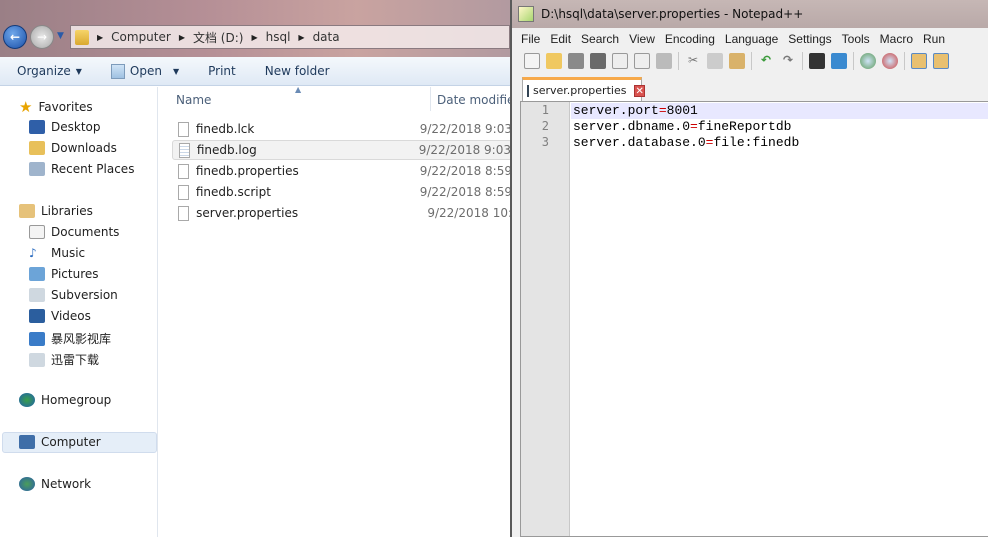 This screenshot has height=537, width=988. What do you see at coordinates (55, 484) in the screenshot?
I see `nav-network: Network` at bounding box center [55, 484].